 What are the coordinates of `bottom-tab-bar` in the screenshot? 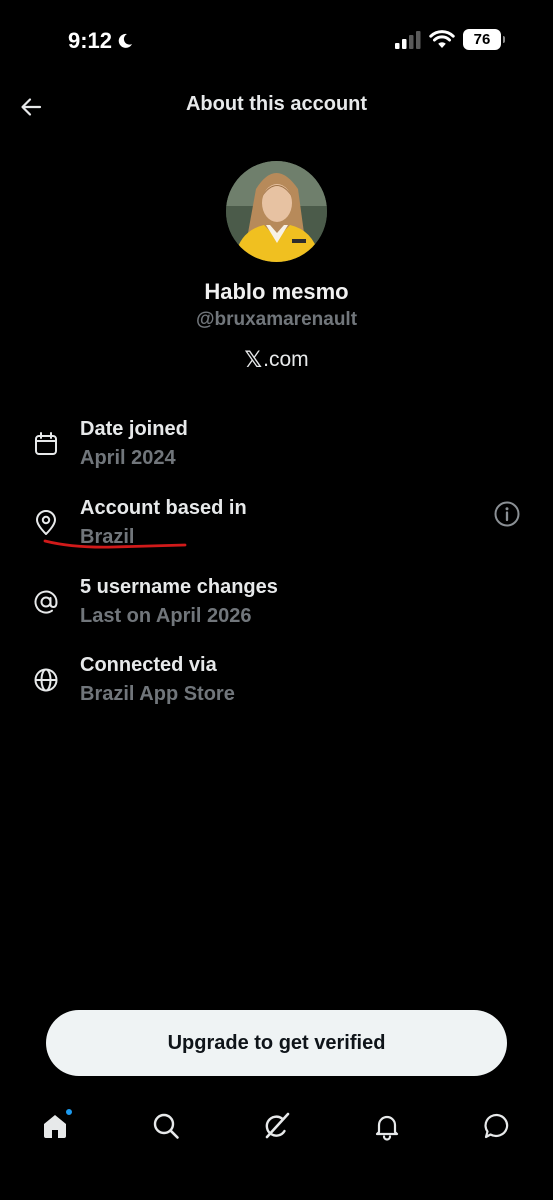 It's located at (276, 1126).